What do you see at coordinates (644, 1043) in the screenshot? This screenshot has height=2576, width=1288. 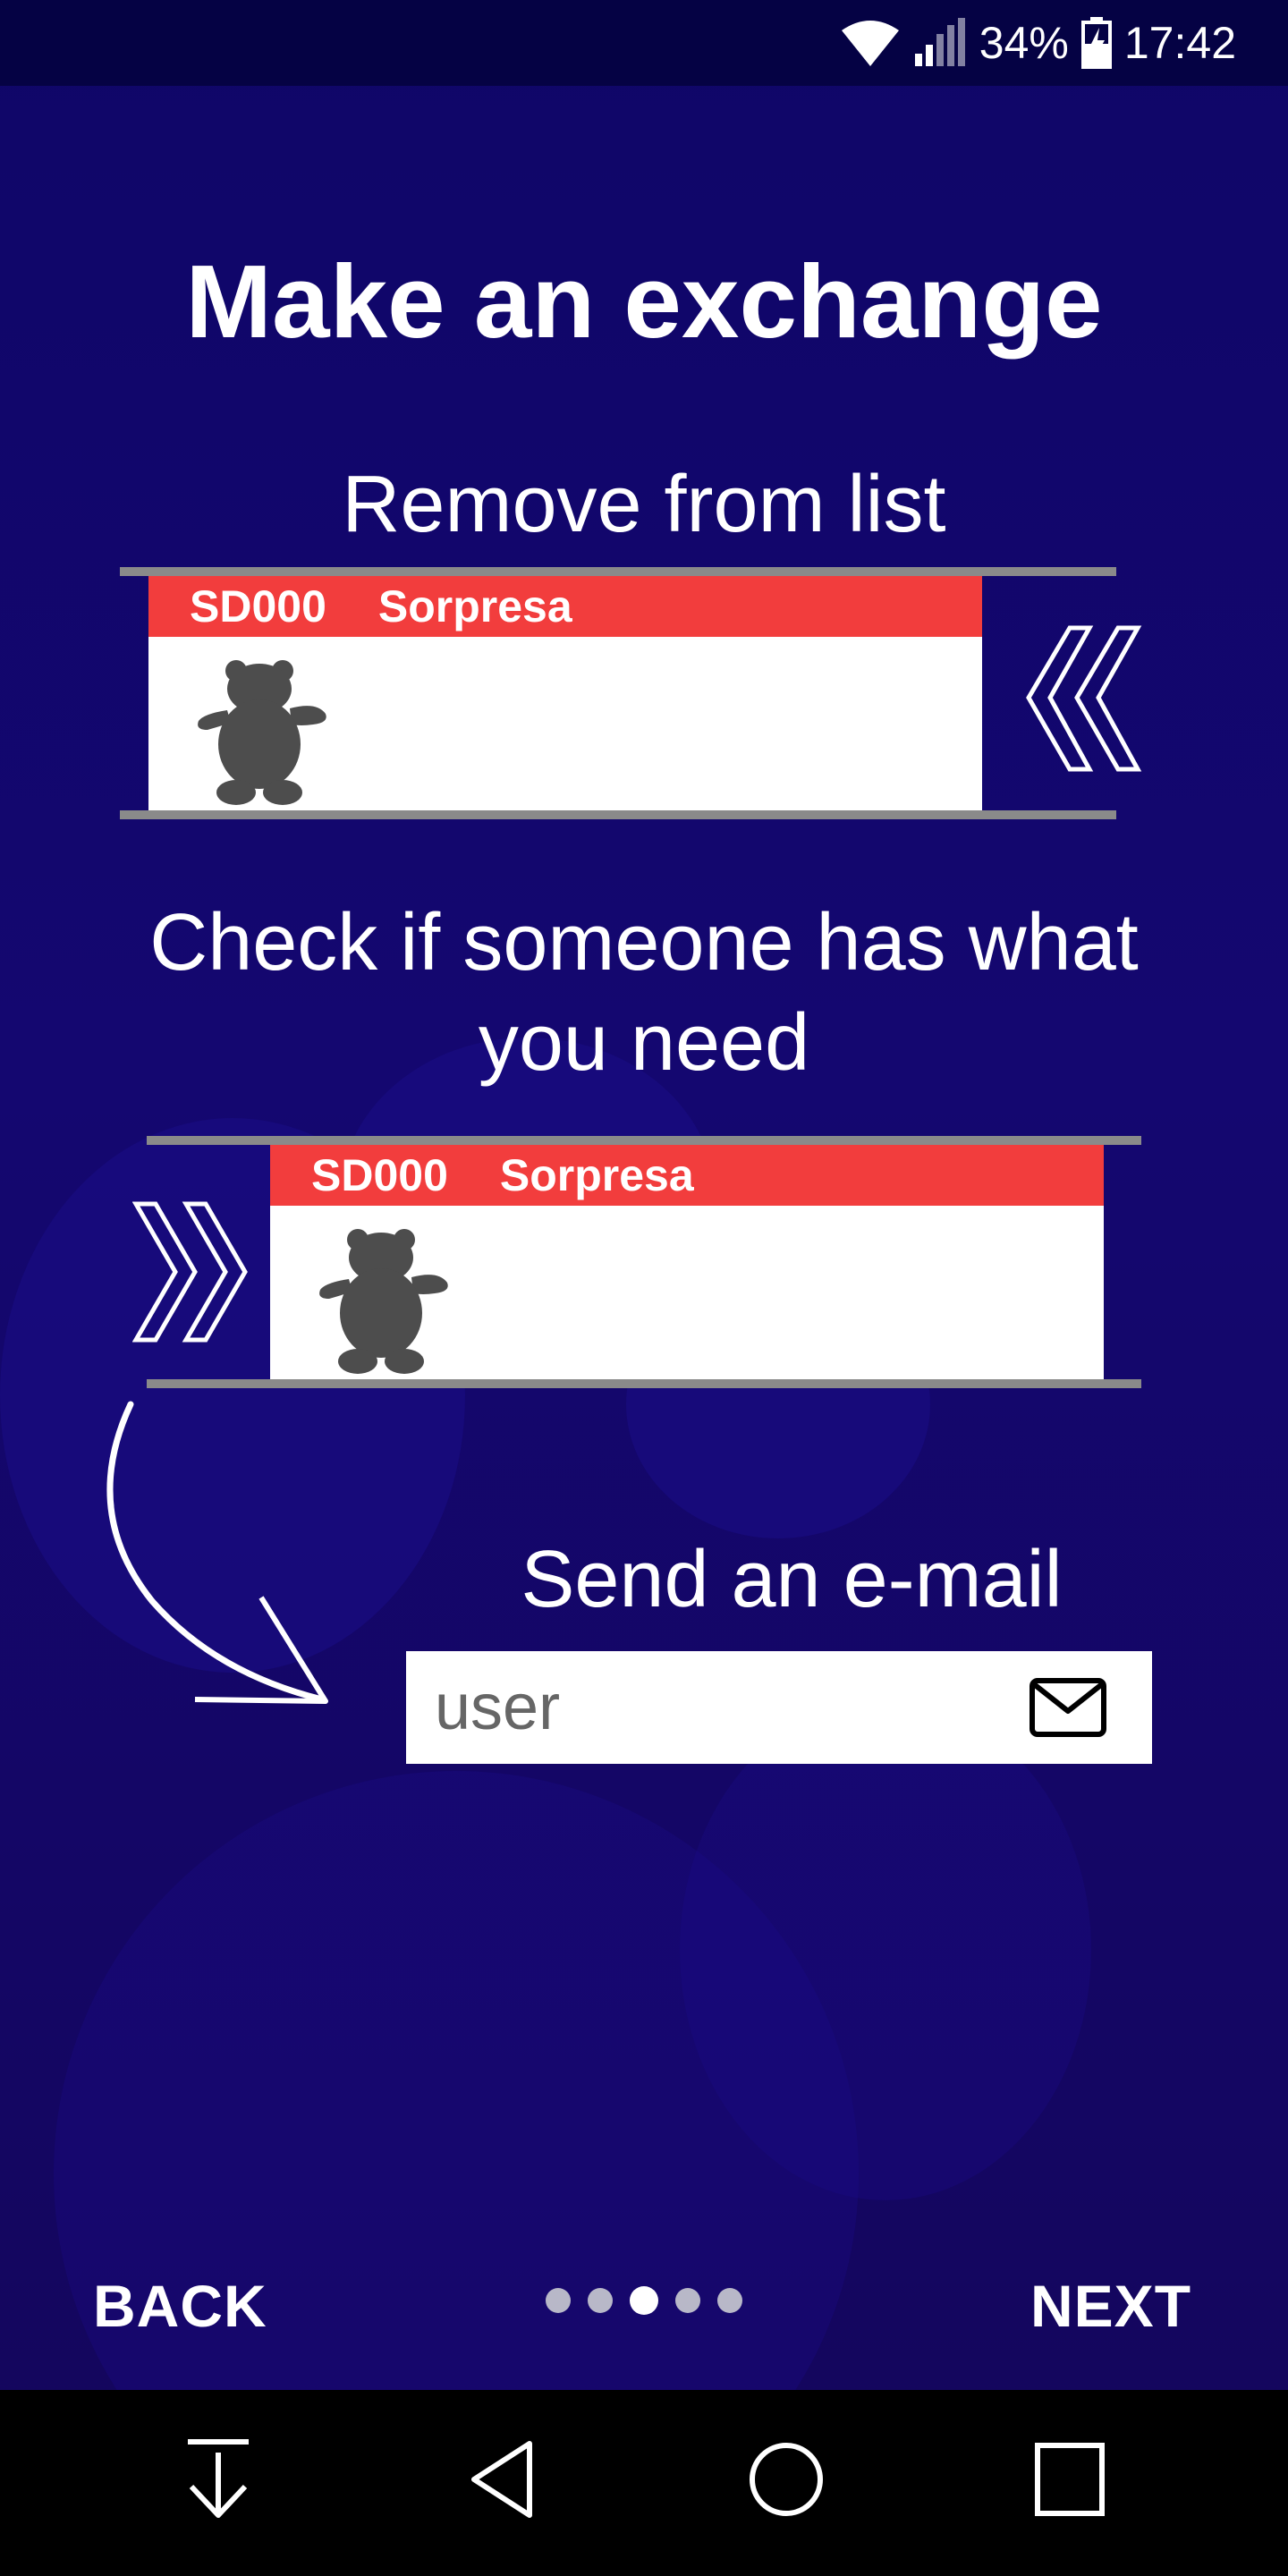 I see `check-heading-line2: you need` at bounding box center [644, 1043].